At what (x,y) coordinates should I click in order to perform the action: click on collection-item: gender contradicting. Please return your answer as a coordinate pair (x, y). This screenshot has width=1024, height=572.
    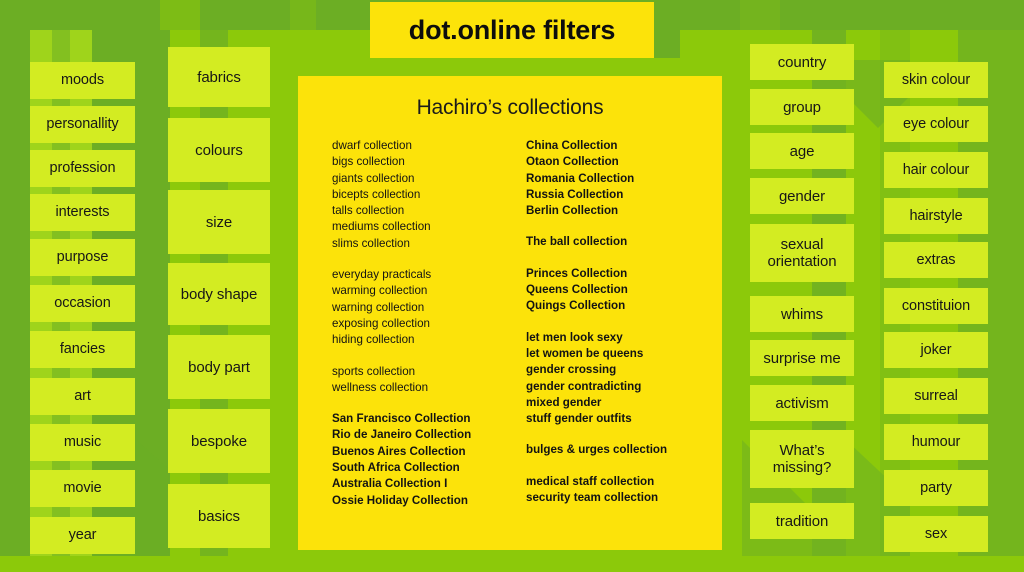
    Looking at the image, I should click on (584, 386).